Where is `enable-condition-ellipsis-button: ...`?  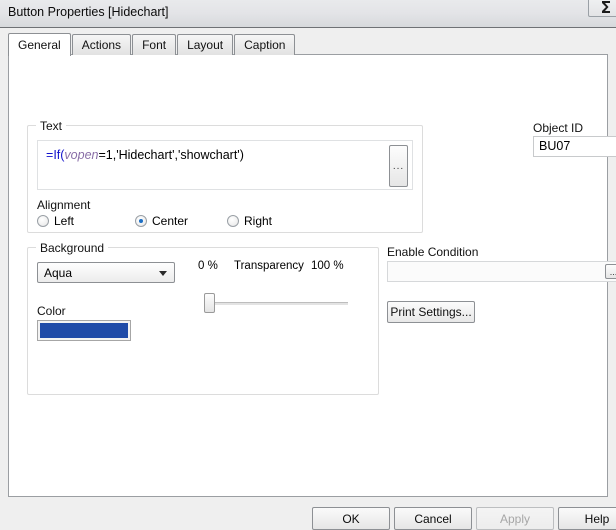
enable-condition-ellipsis-button: ... is located at coordinates (610, 271).